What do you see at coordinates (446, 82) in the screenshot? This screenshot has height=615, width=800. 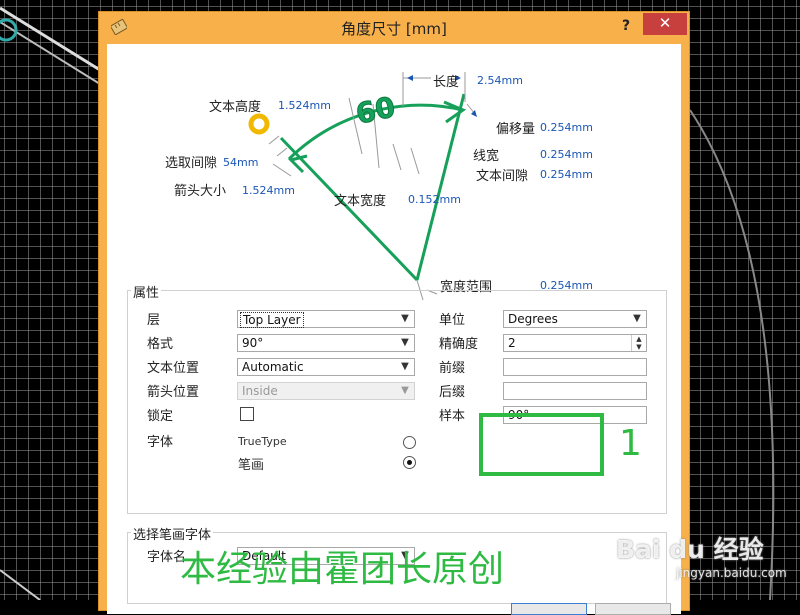 I see `length-label: 长度` at bounding box center [446, 82].